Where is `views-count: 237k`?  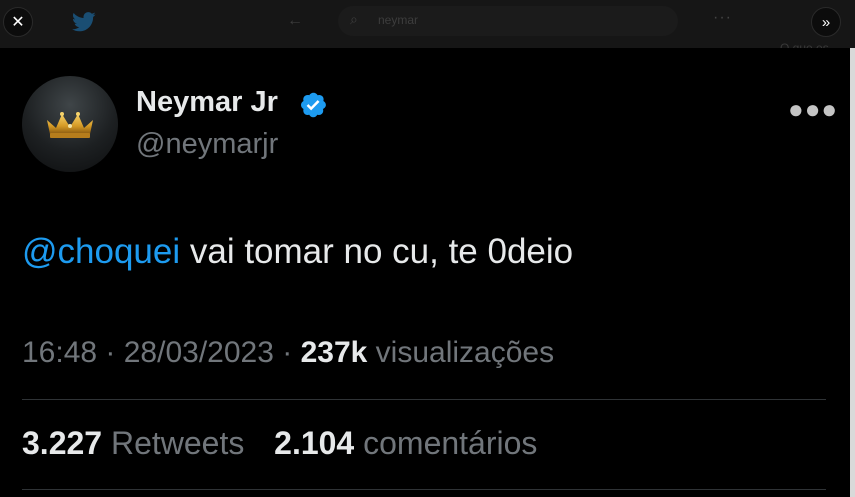
views-count: 237k is located at coordinates (334, 352).